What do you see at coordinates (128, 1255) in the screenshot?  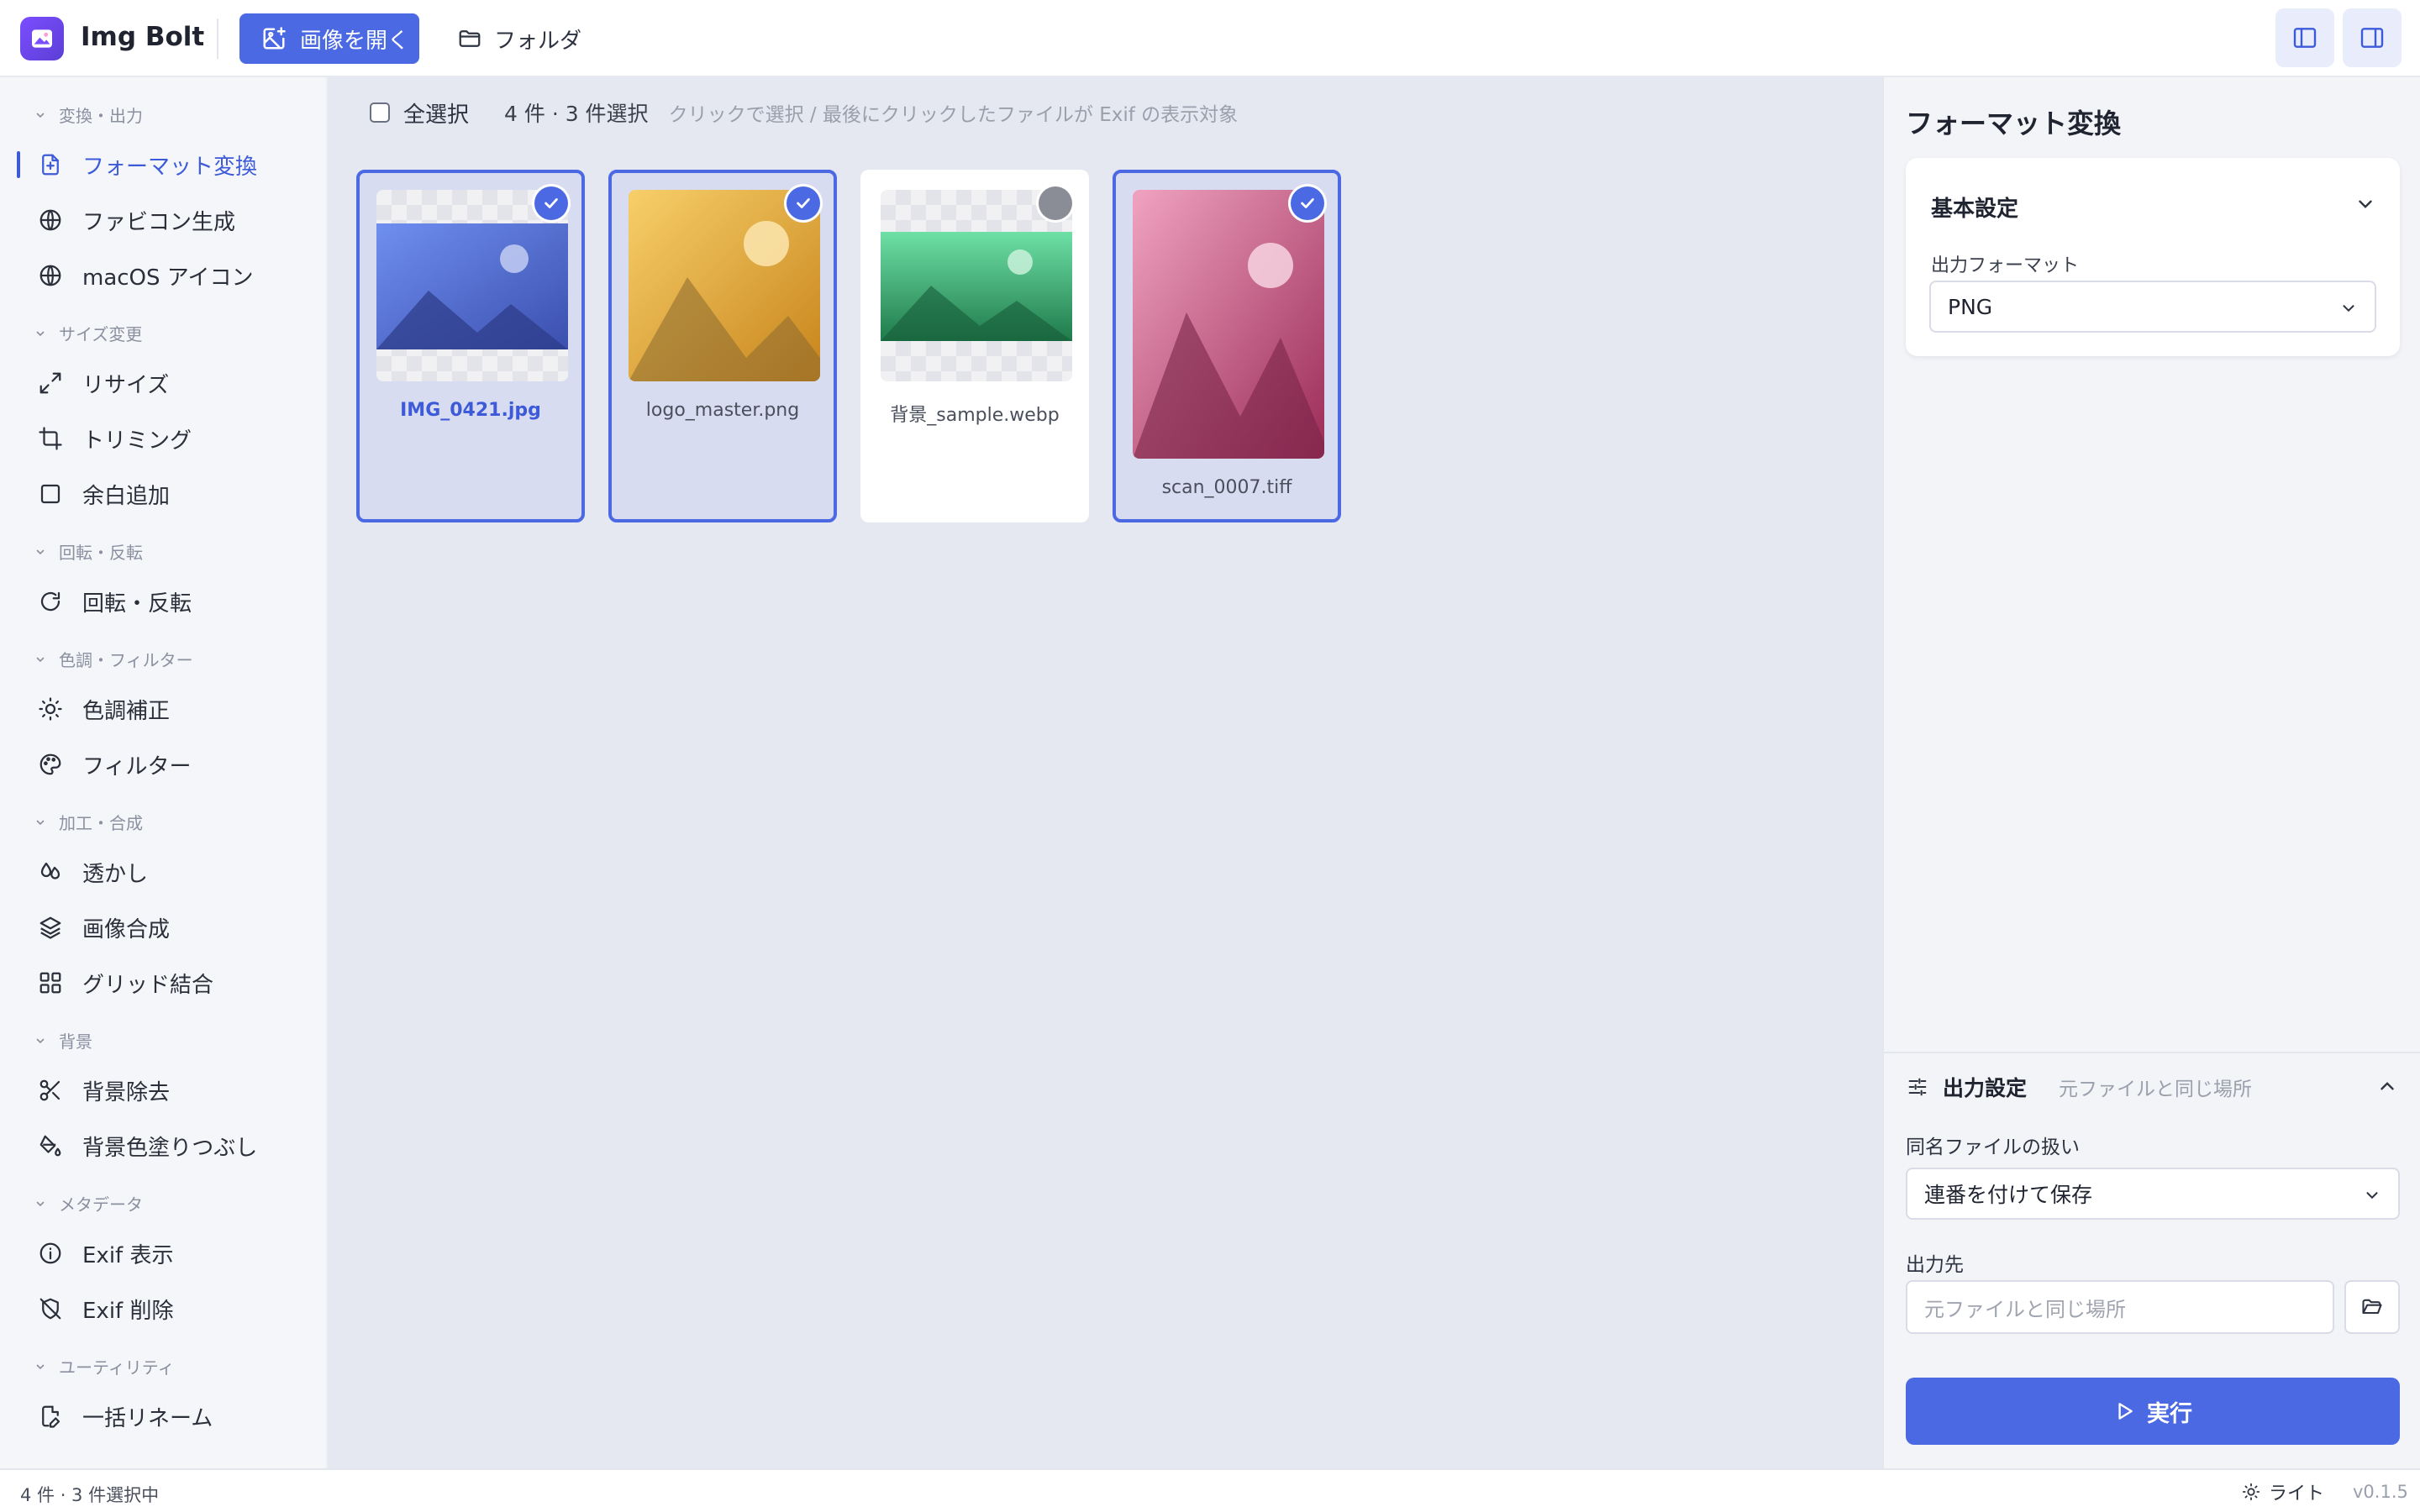 I see `sidebar-item-label: Exif 表示` at bounding box center [128, 1255].